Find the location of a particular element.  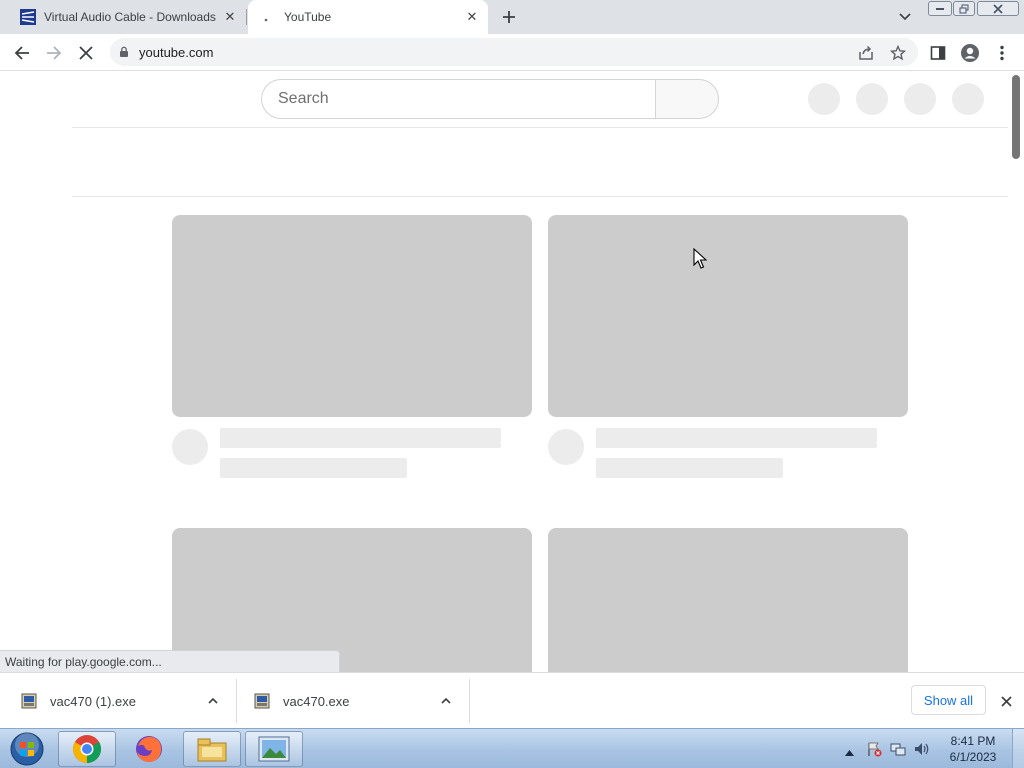

minimize-button is located at coordinates (940, 8).